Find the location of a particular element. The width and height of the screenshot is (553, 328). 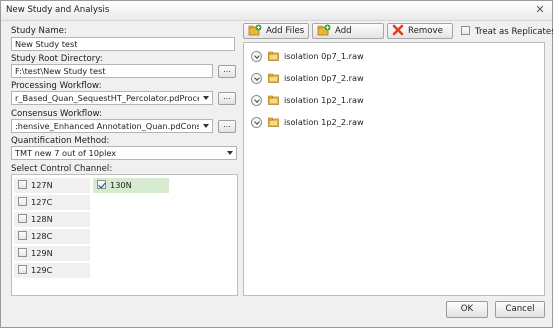

channel-127c: 127C is located at coordinates (52, 202).